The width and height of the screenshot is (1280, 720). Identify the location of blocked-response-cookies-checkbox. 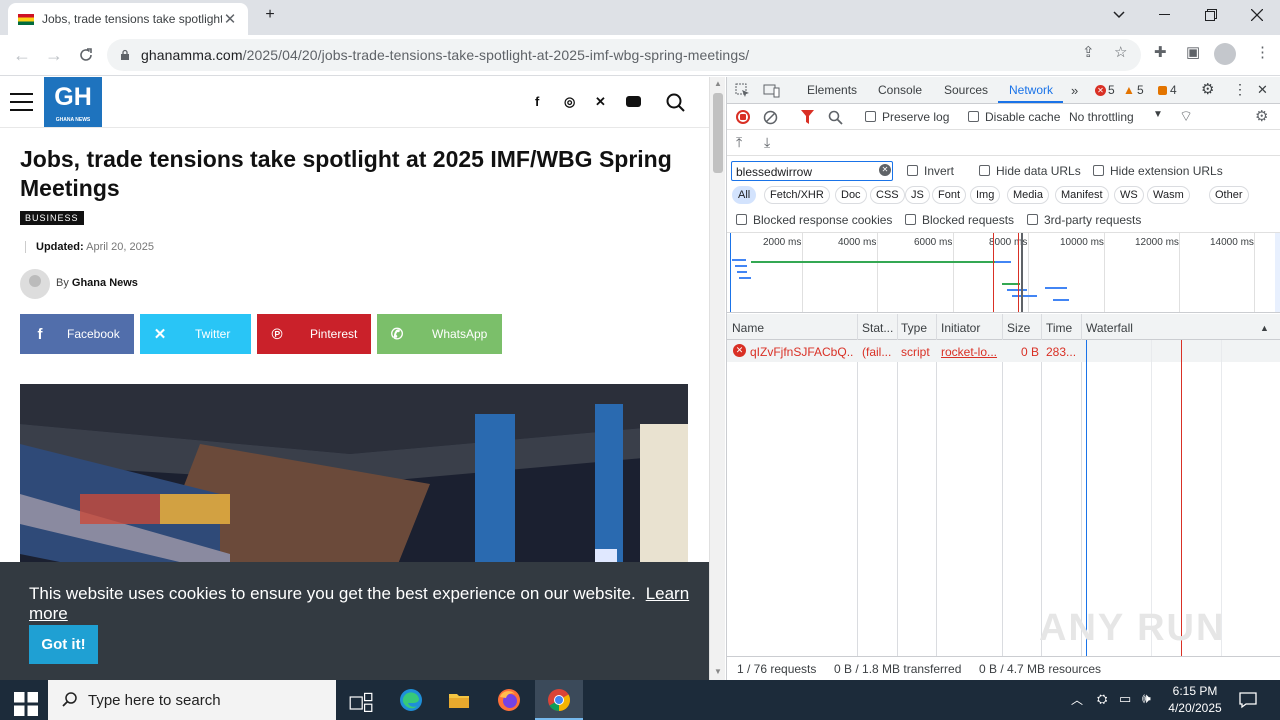
(741, 219).